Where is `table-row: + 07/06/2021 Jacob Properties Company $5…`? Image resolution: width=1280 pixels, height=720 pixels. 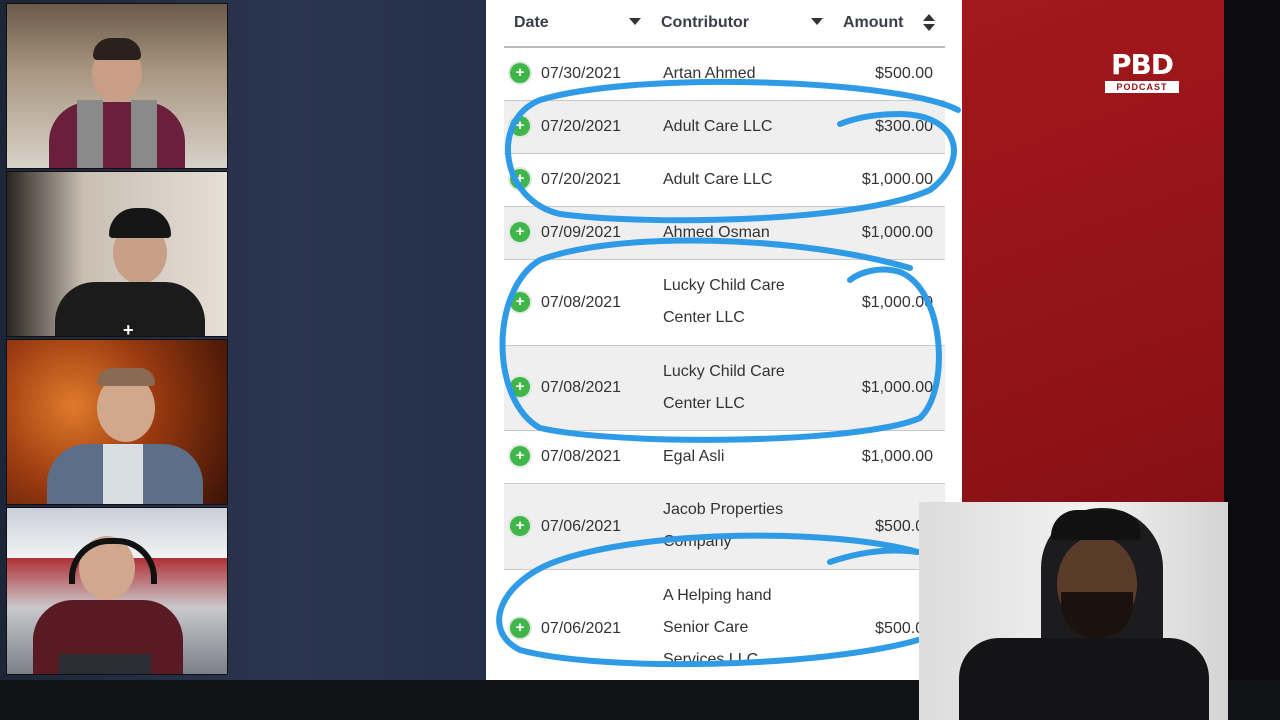
table-row: + 07/06/2021 Jacob Properties Company $5… is located at coordinates (724, 527).